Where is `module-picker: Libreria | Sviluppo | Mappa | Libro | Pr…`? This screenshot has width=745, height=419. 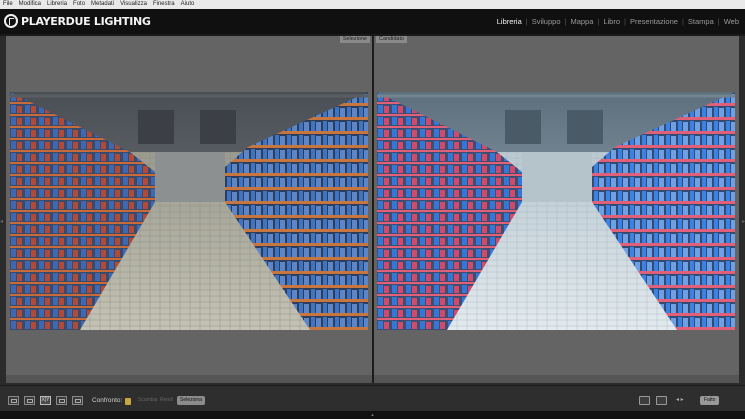 module-picker: Libreria | Sviluppo | Mappa | Libro | Pr… is located at coordinates (618, 21).